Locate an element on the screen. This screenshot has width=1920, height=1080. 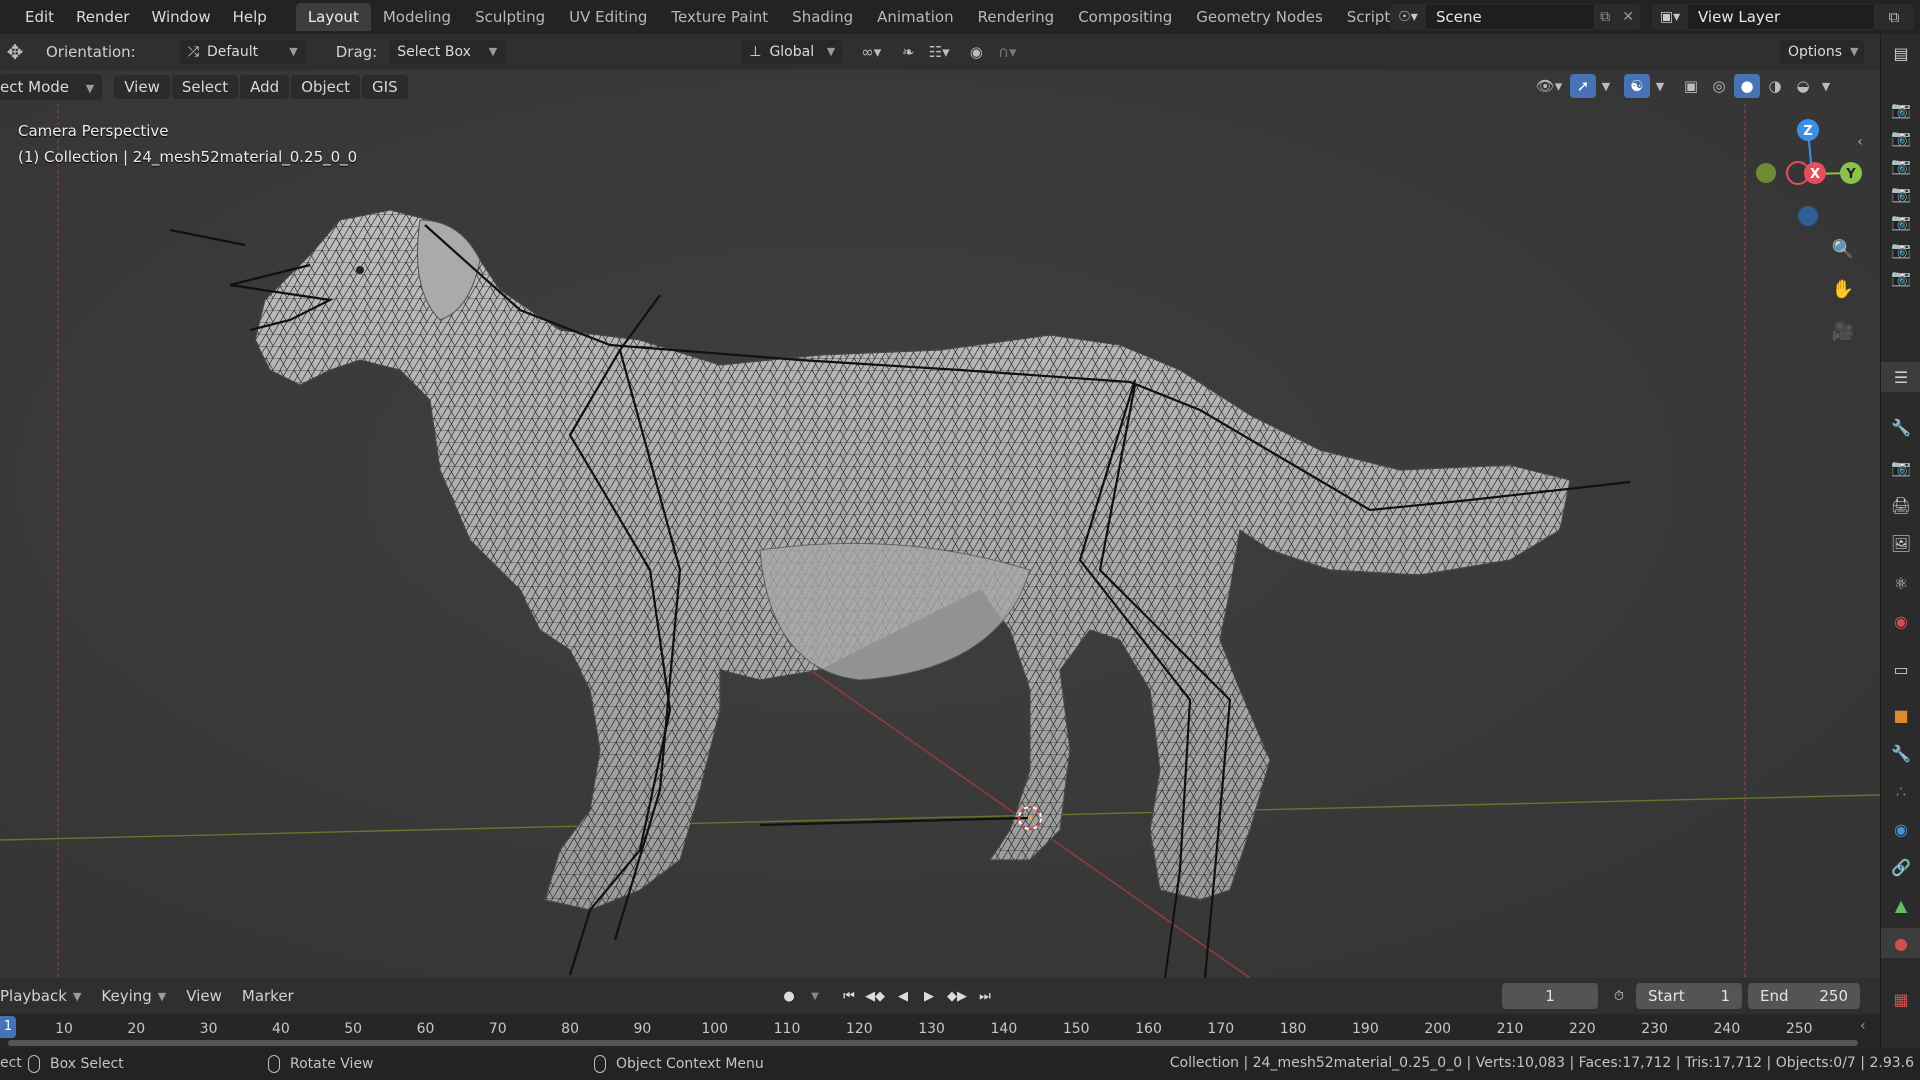
keying-menu: Keying ▼ is located at coordinates (133, 996).